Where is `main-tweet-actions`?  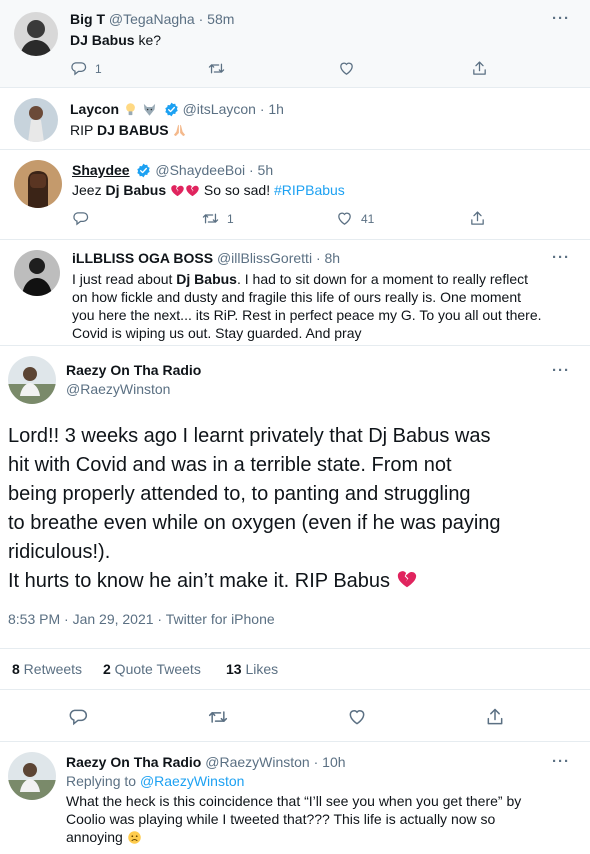
main-tweet-actions is located at coordinates (295, 716).